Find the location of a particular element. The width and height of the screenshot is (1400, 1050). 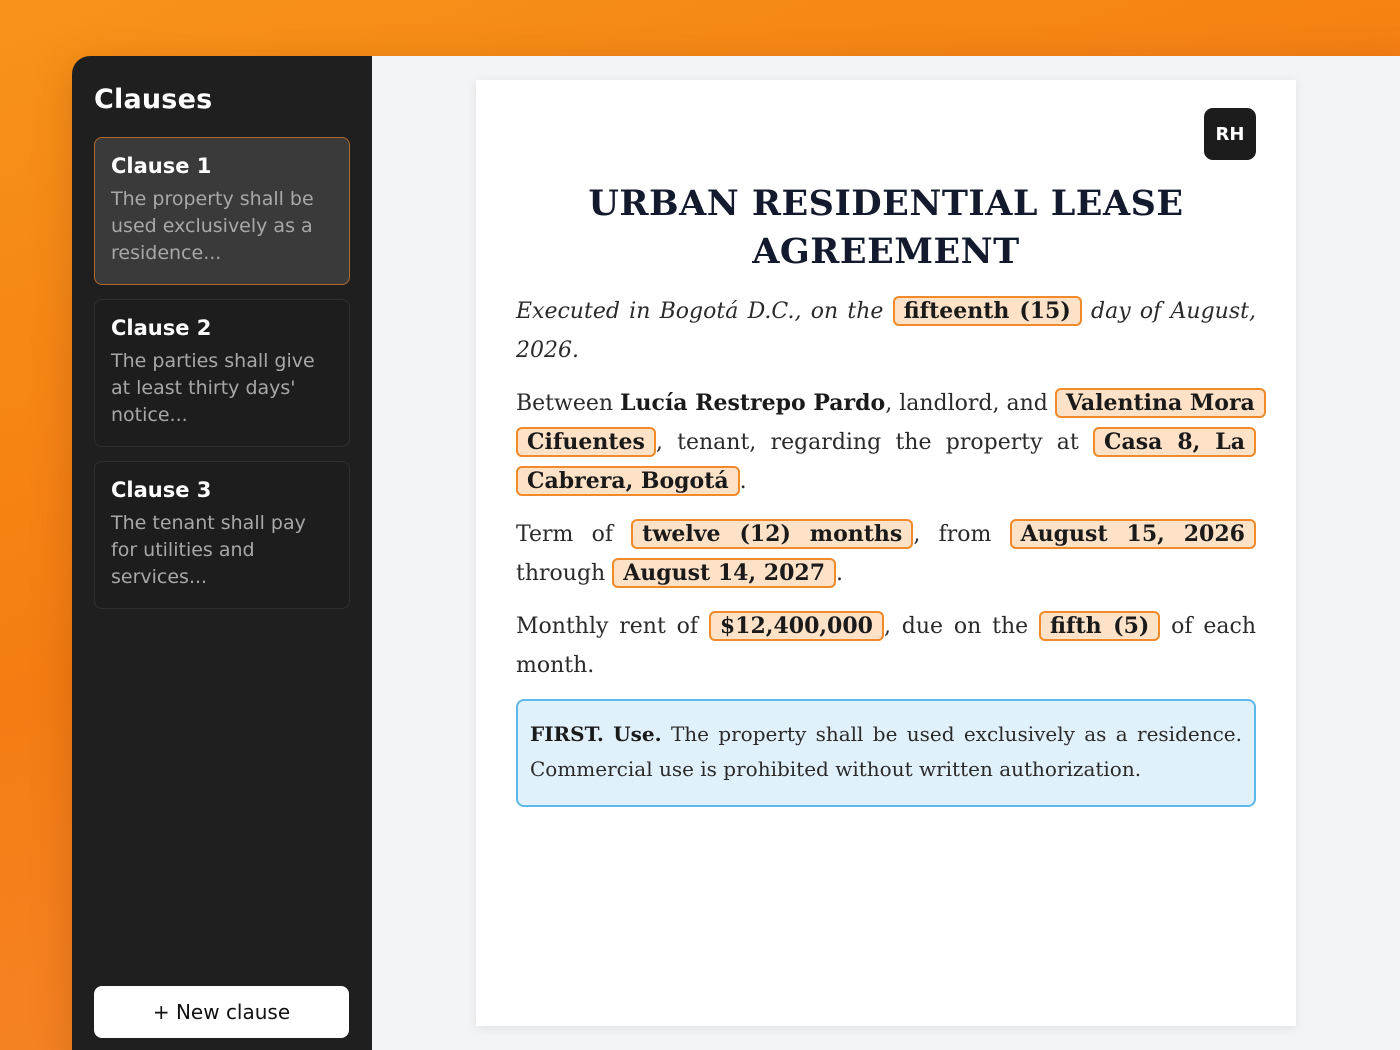

landlord-name: Lucía Restrepo Pardo is located at coordinates (753, 403).